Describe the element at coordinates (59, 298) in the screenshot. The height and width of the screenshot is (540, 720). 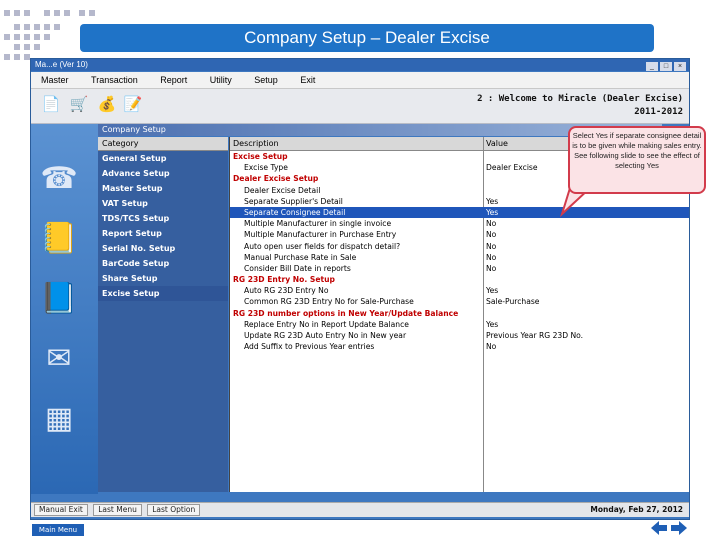
I see `book-icon: 📘` at that location.